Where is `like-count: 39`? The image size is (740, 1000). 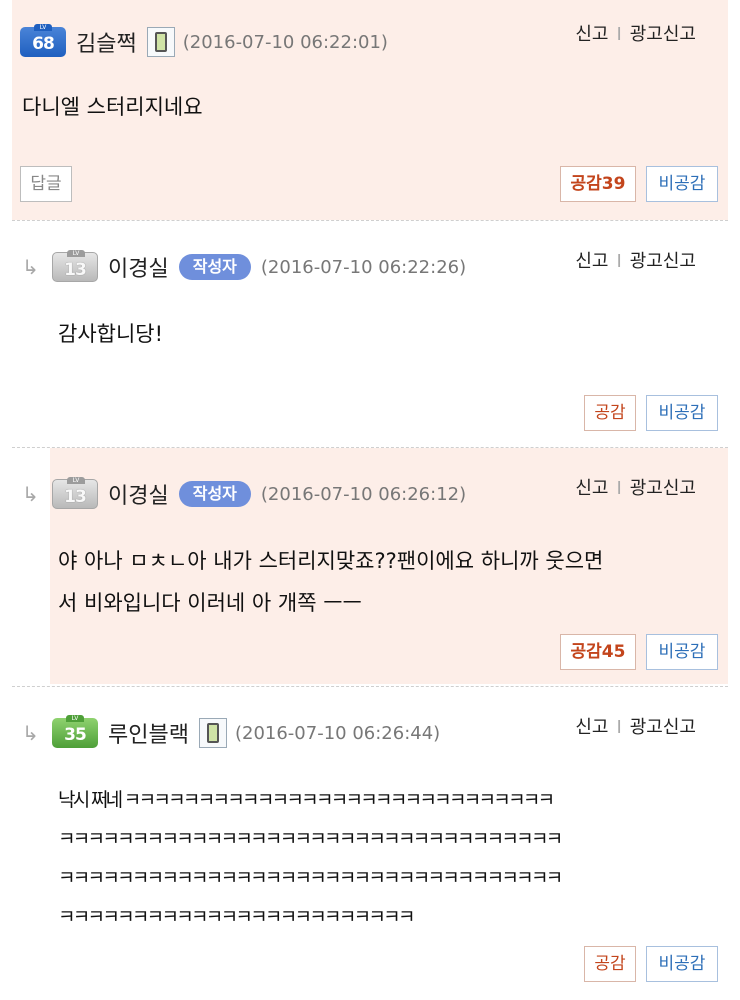 like-count: 39 is located at coordinates (613, 184).